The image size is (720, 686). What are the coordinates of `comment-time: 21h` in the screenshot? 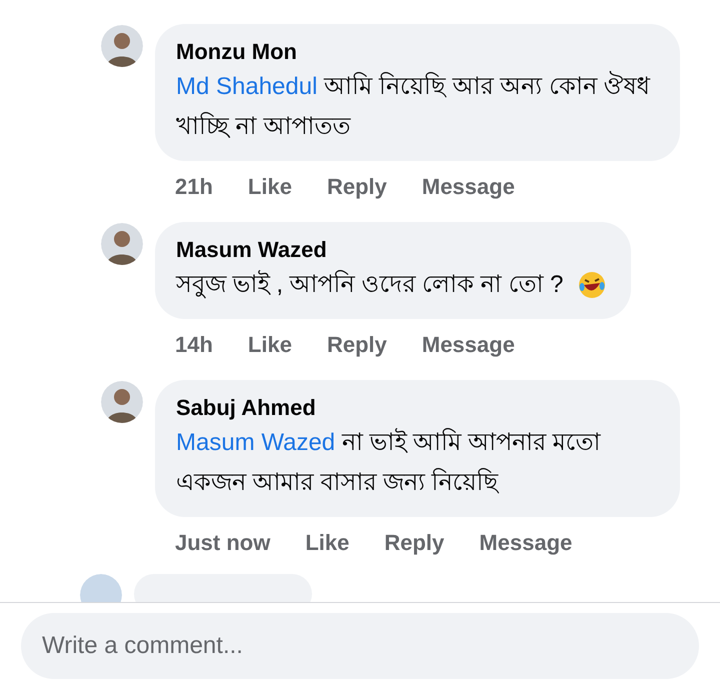 It's located at (194, 187).